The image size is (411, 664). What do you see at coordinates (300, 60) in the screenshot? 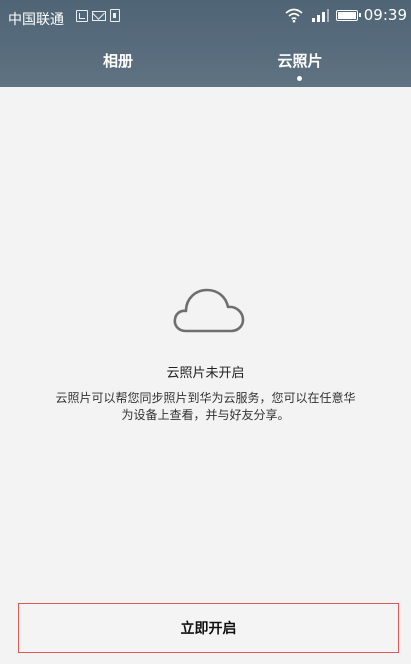
I see `tab-cloud-photos: 云照片` at bounding box center [300, 60].